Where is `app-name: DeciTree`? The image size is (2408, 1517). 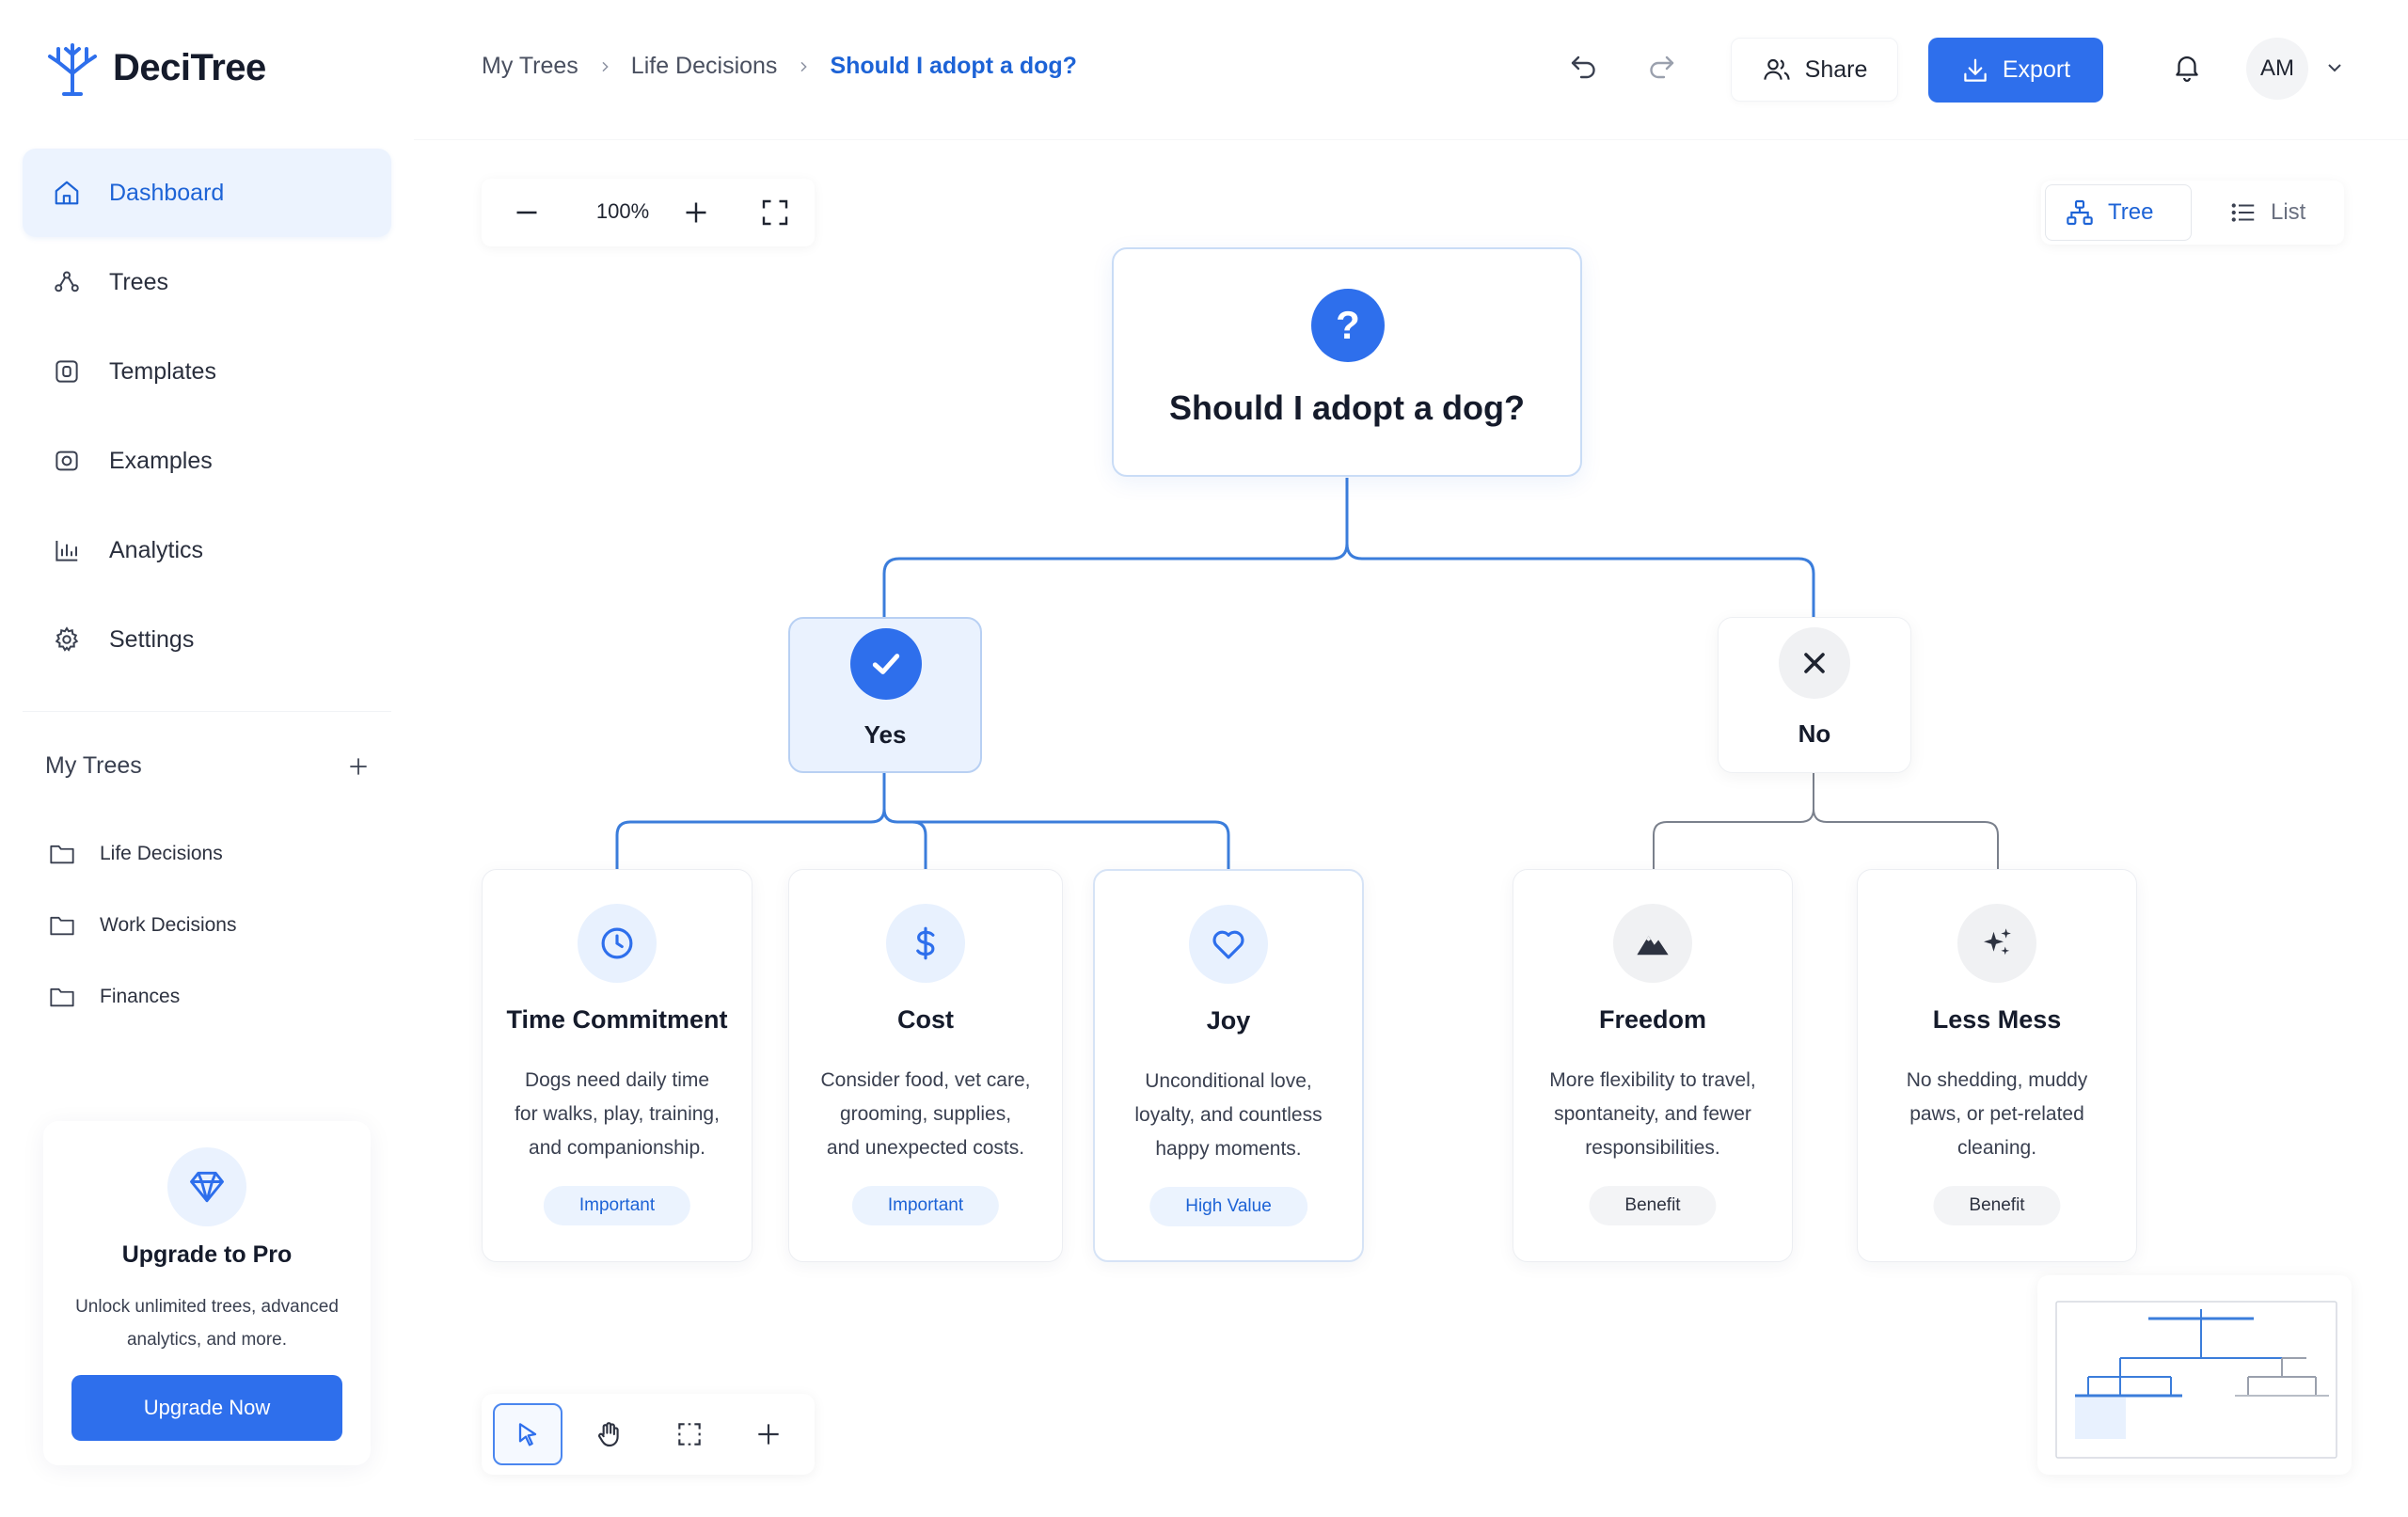
app-name: DeciTree is located at coordinates (190, 67).